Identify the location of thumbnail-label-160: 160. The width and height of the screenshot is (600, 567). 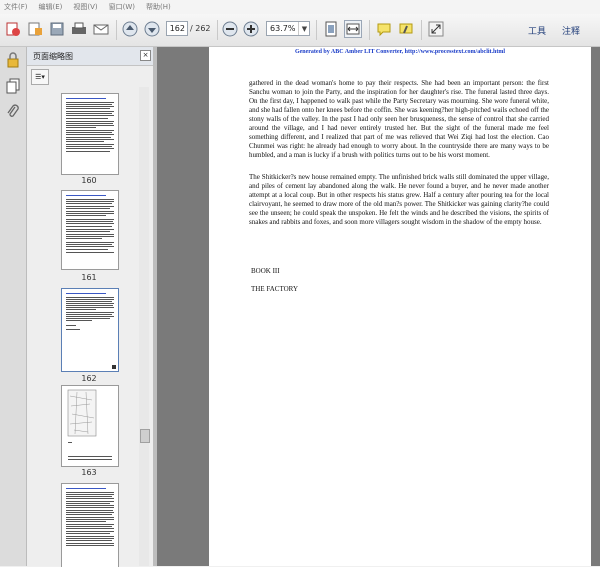
(89, 180).